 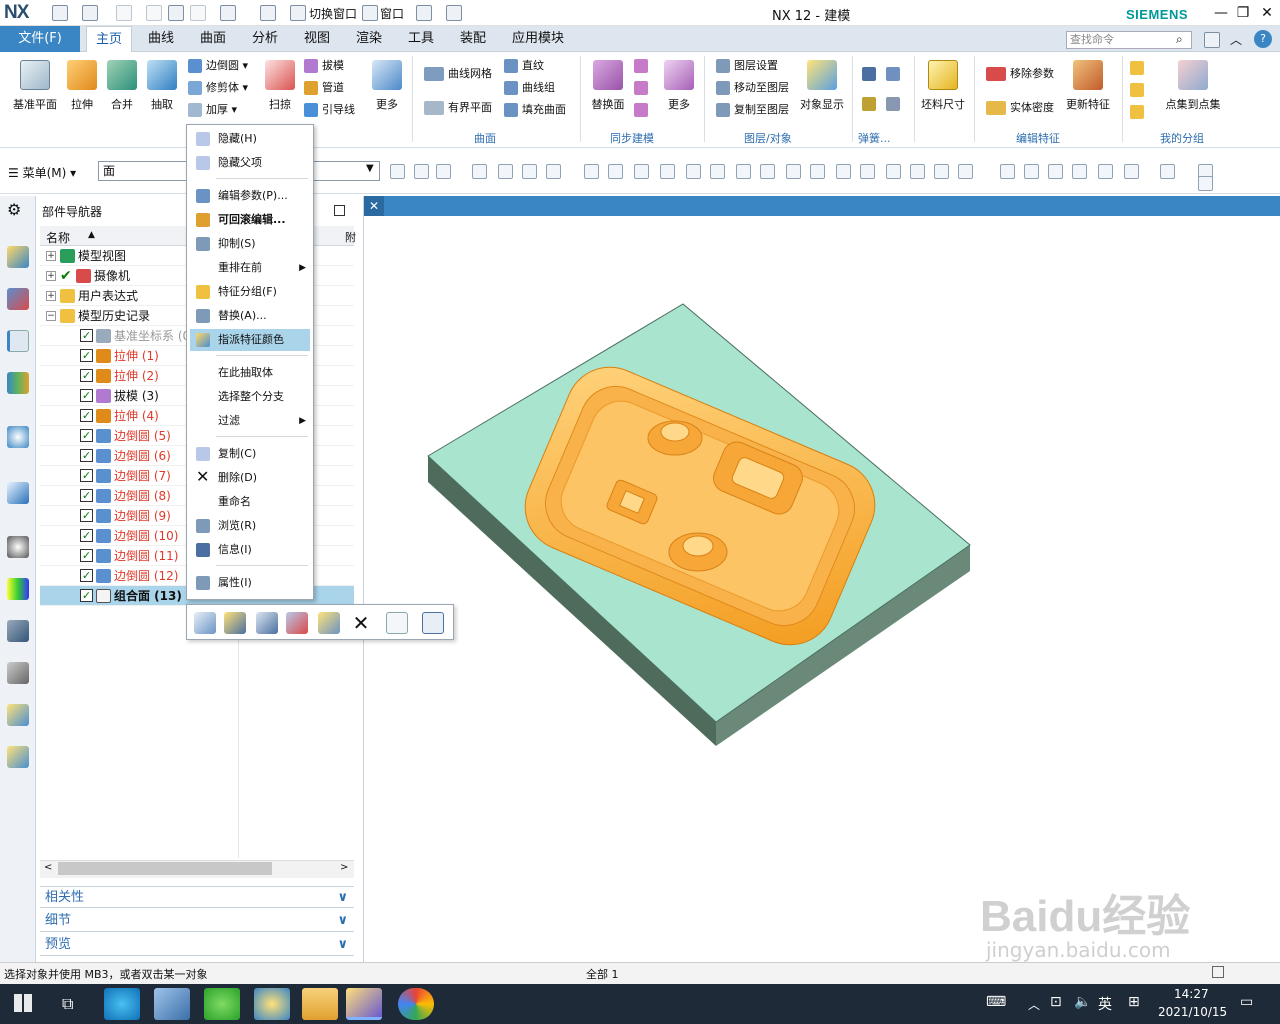 I want to click on sort-ascending-icon: ▲, so click(x=91, y=235).